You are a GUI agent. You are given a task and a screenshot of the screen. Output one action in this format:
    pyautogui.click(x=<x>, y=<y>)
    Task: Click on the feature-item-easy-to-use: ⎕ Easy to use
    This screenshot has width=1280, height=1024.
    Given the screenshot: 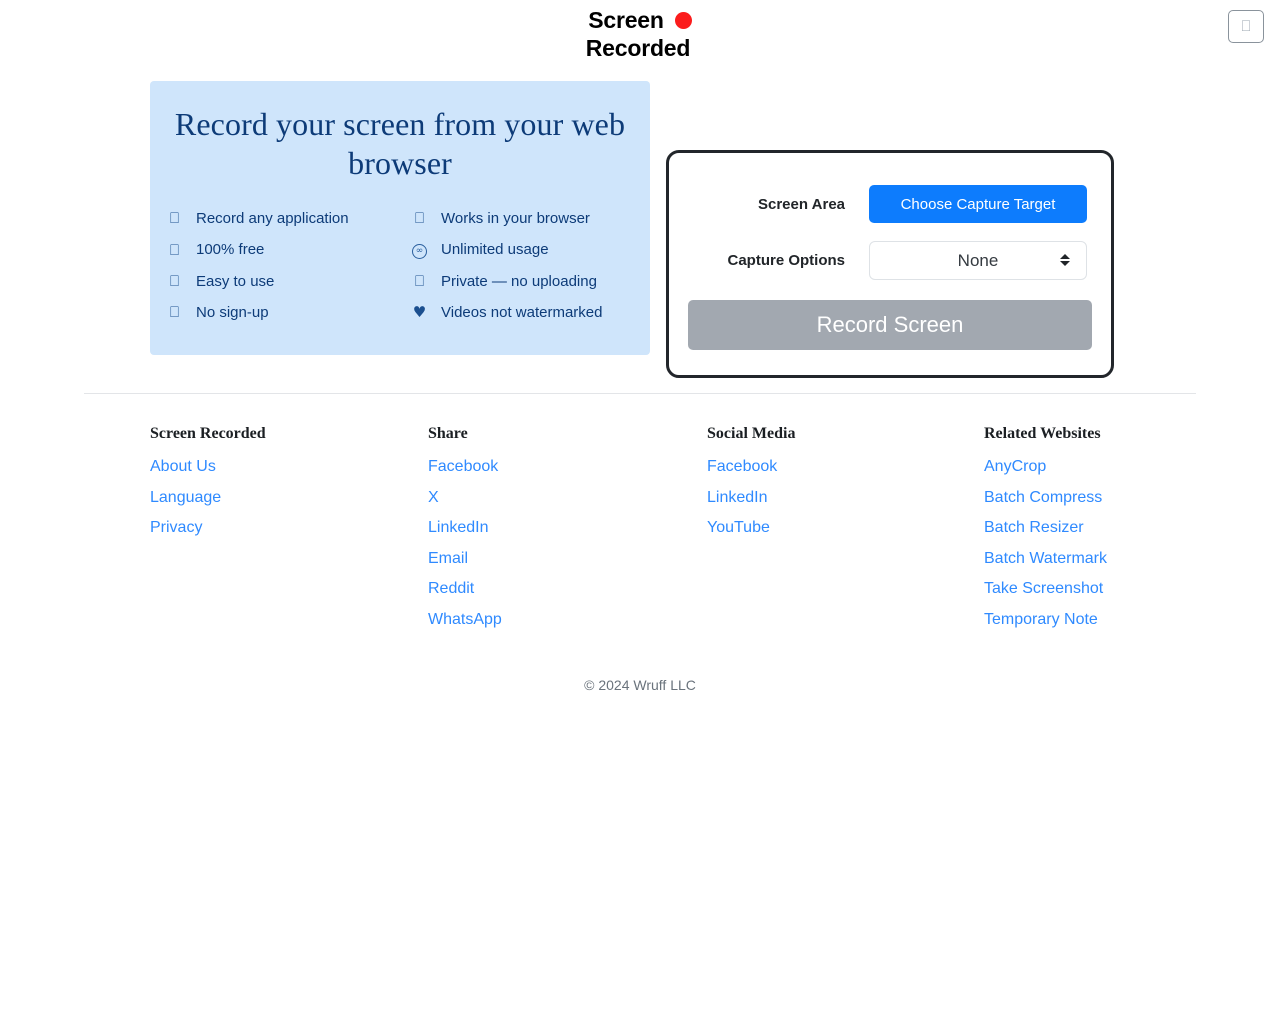 What is the action you would take?
    pyautogui.click(x=279, y=281)
    